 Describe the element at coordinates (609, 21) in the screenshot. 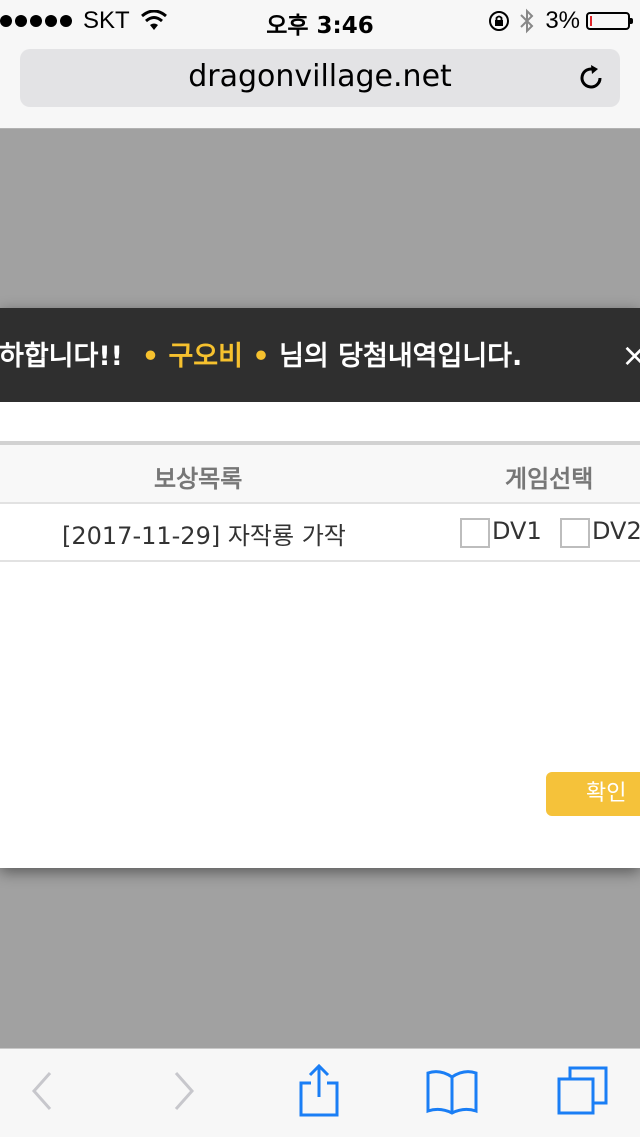

I see `battery-icon` at that location.